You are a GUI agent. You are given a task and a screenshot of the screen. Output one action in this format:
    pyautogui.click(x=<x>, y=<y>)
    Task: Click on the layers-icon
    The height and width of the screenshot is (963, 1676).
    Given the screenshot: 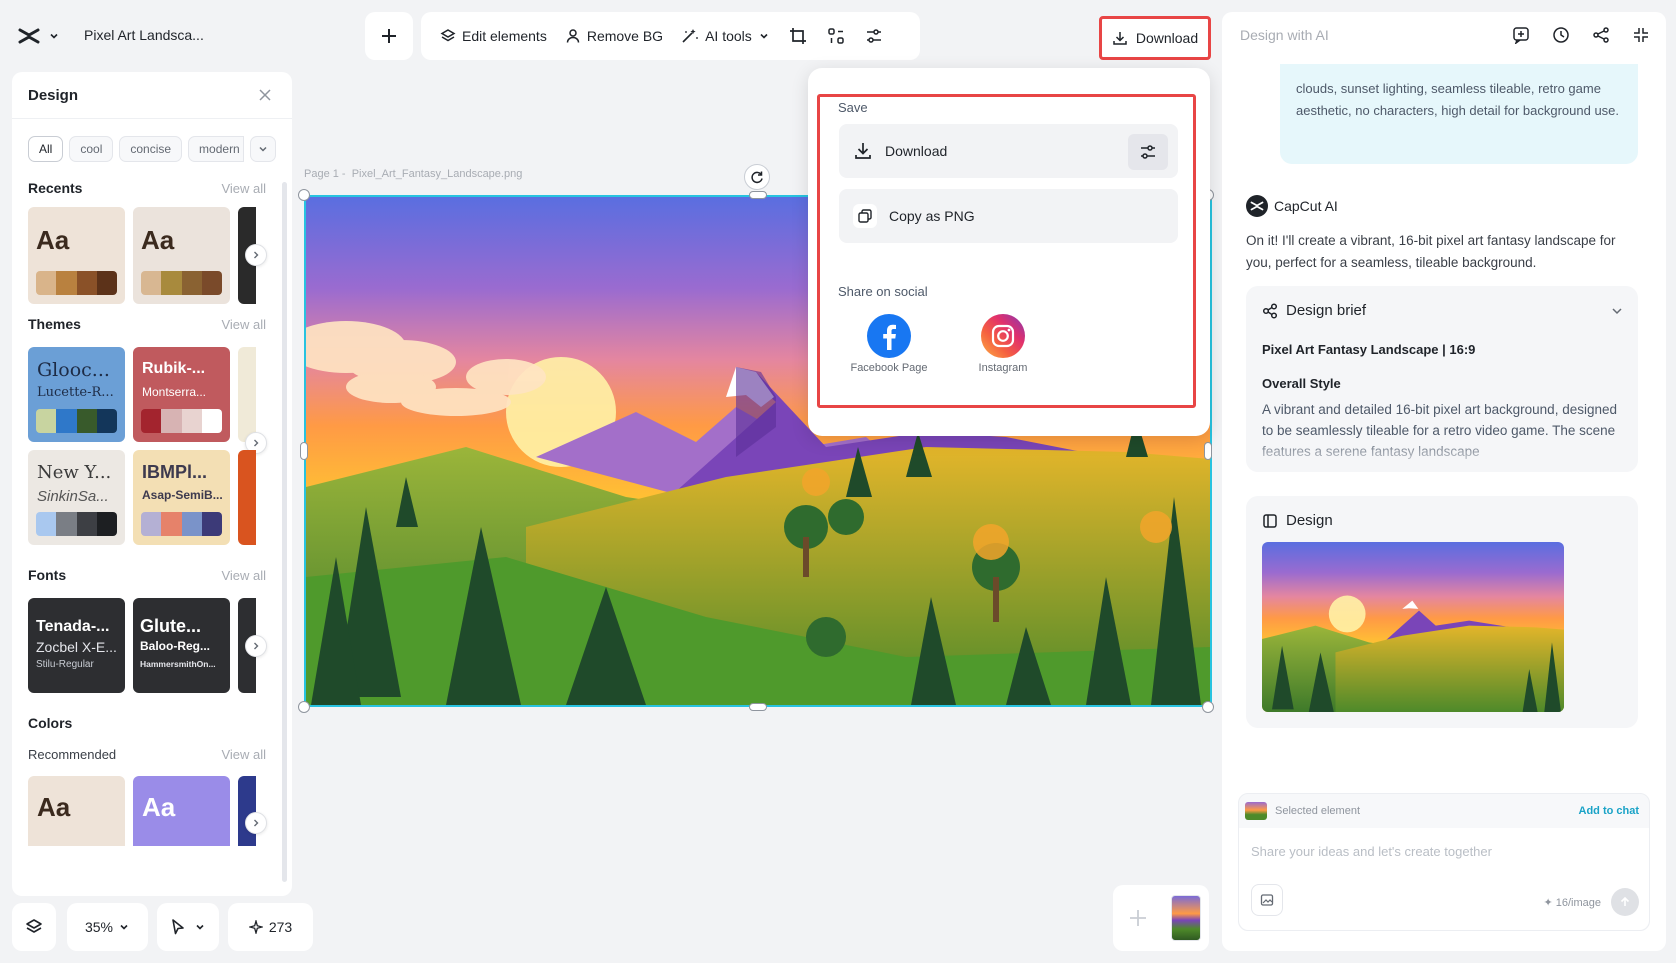 What is the action you would take?
    pyautogui.click(x=34, y=926)
    